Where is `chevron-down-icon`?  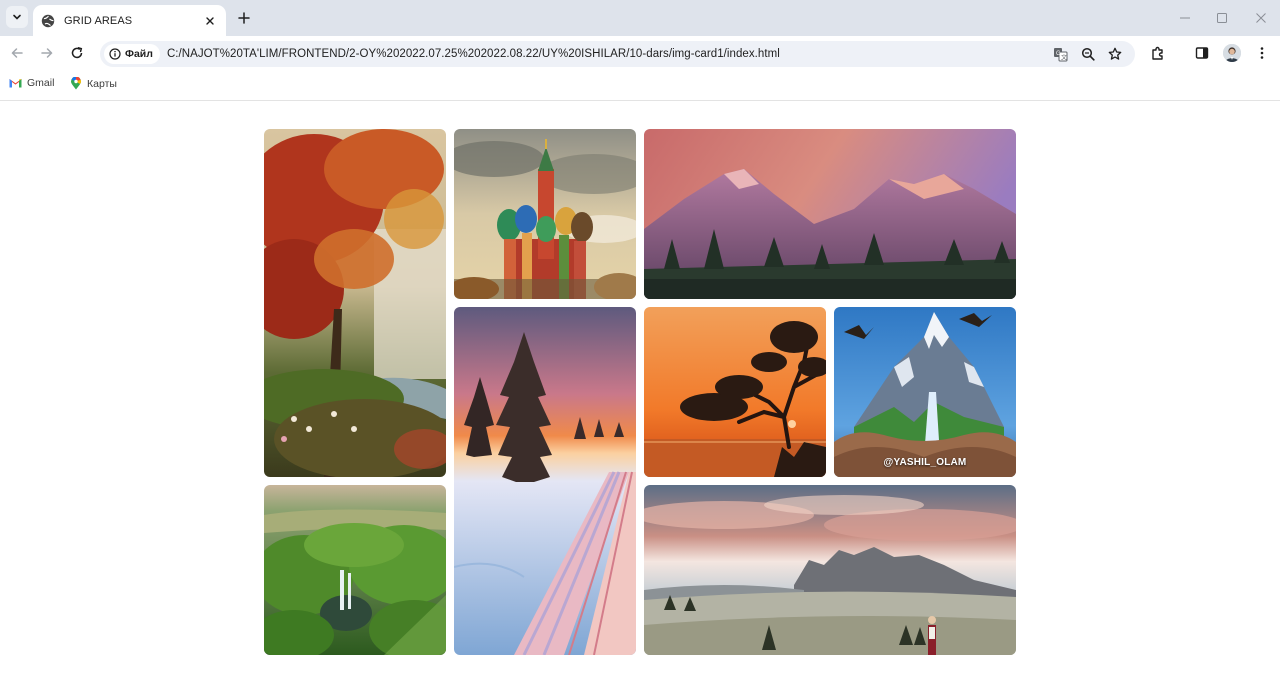 chevron-down-icon is located at coordinates (17, 17).